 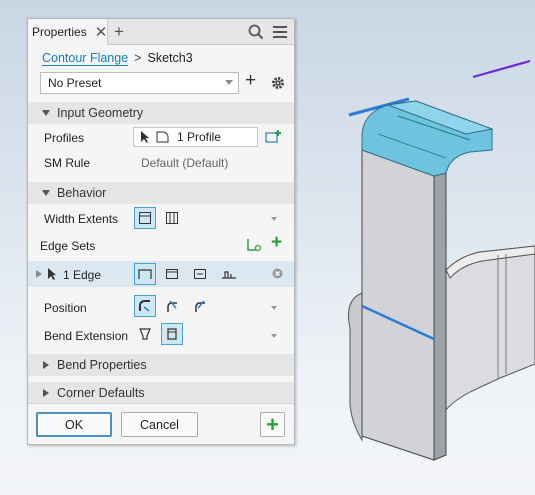 What do you see at coordinates (67, 163) in the screenshot?
I see `sm-rule-label: SM Rule` at bounding box center [67, 163].